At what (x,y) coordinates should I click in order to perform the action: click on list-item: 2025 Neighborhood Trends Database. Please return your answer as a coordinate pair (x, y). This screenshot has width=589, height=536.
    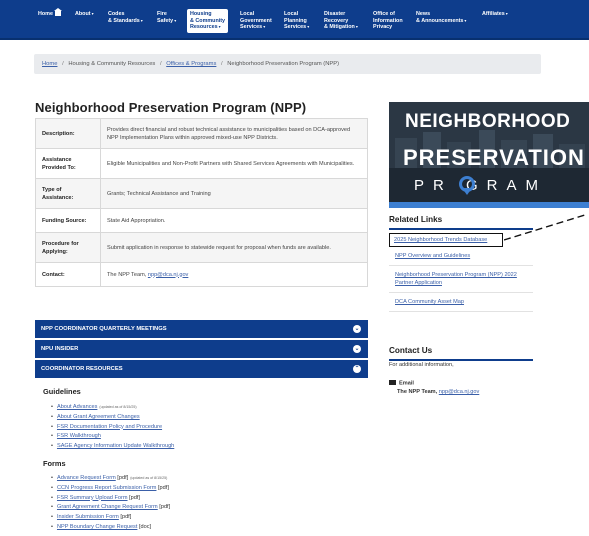
    Looking at the image, I should click on (446, 240).